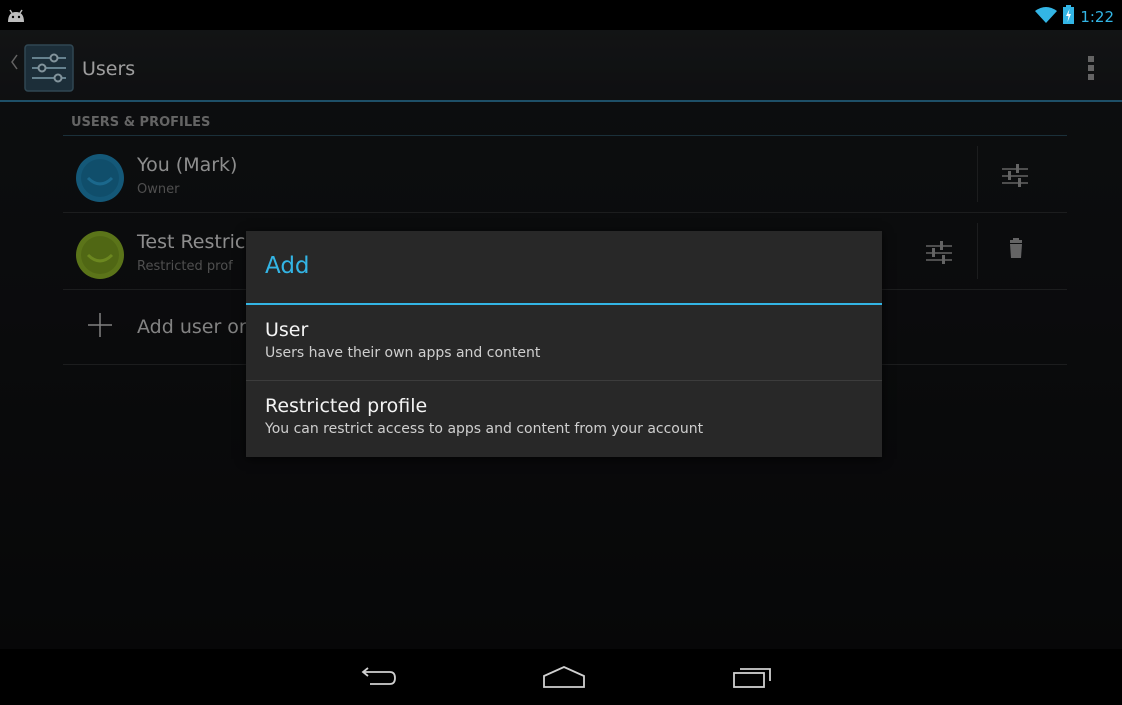  I want to click on android-debug-icon, so click(16, 17).